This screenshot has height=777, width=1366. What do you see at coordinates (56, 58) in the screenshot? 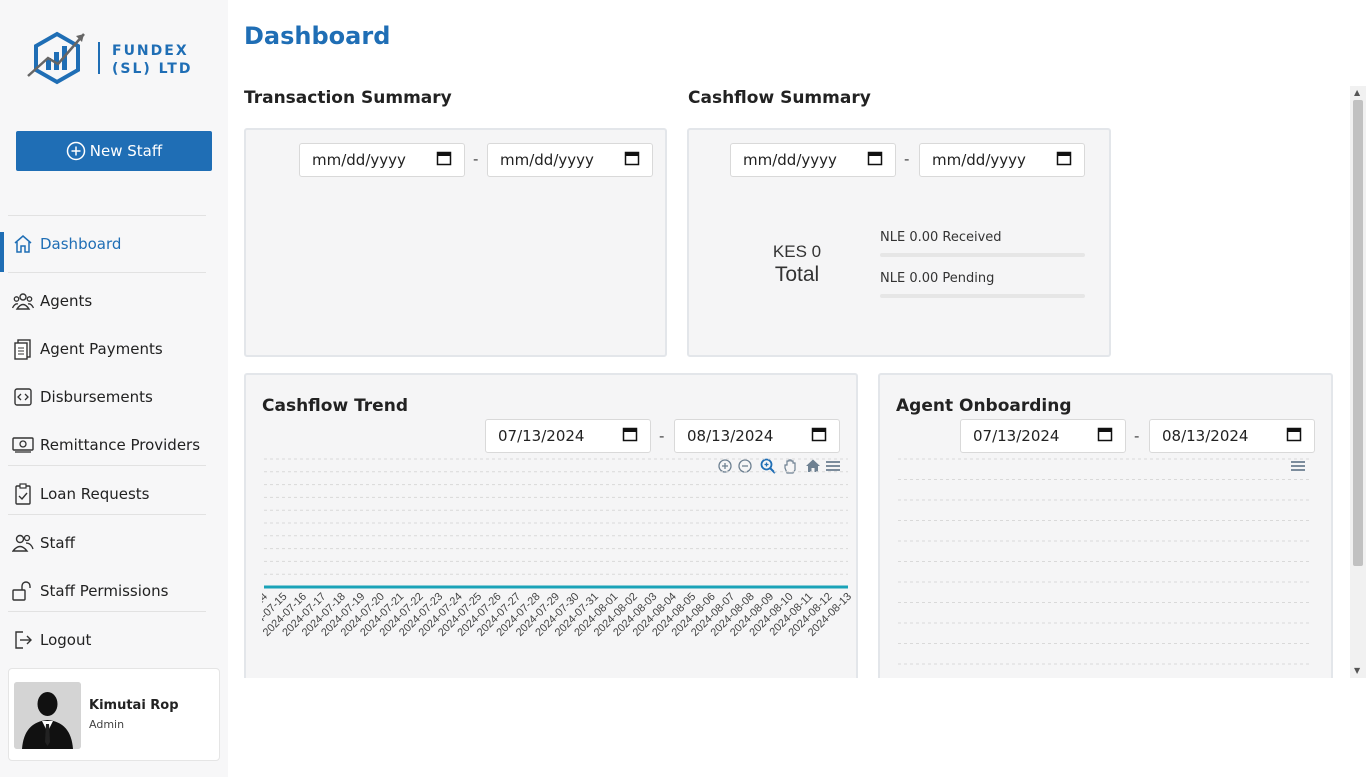
I see `logo-icon` at bounding box center [56, 58].